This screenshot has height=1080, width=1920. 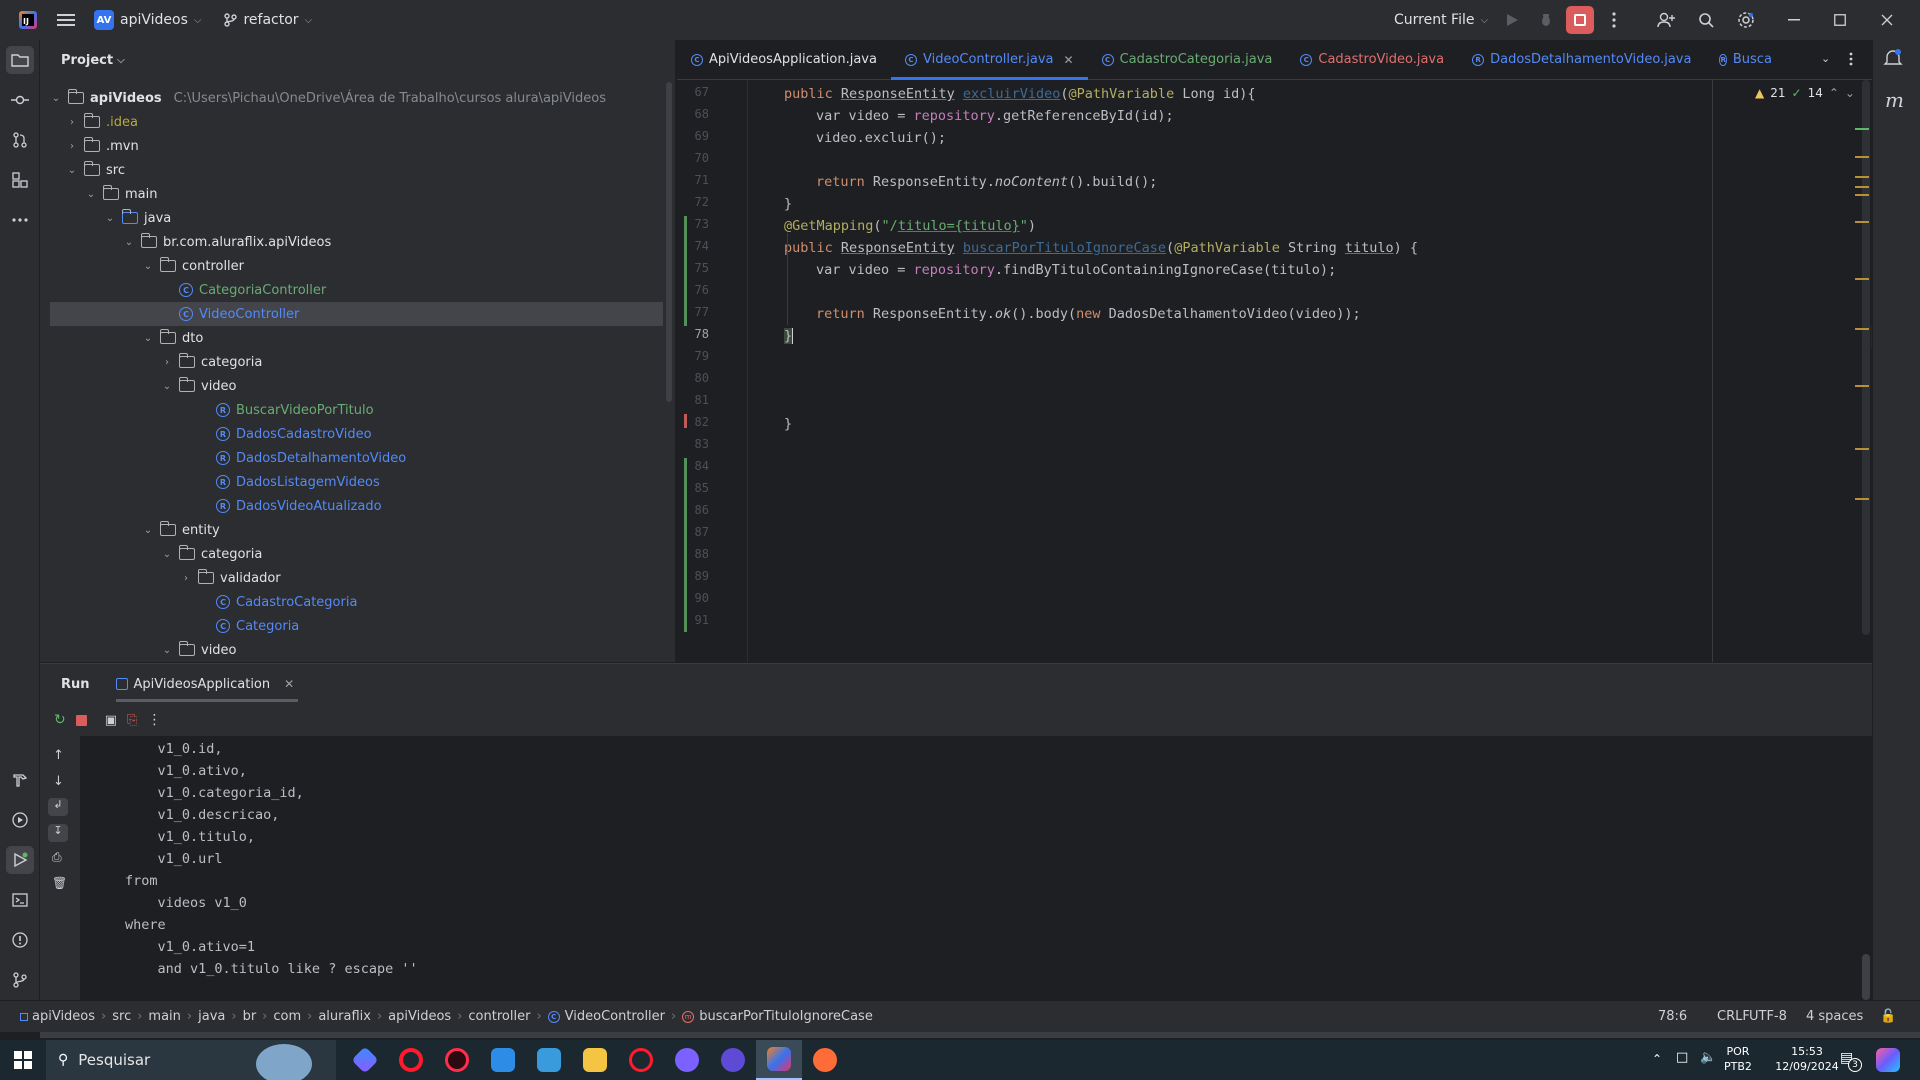 I want to click on project-panel-header: Project ⌵, so click(x=357, y=60).